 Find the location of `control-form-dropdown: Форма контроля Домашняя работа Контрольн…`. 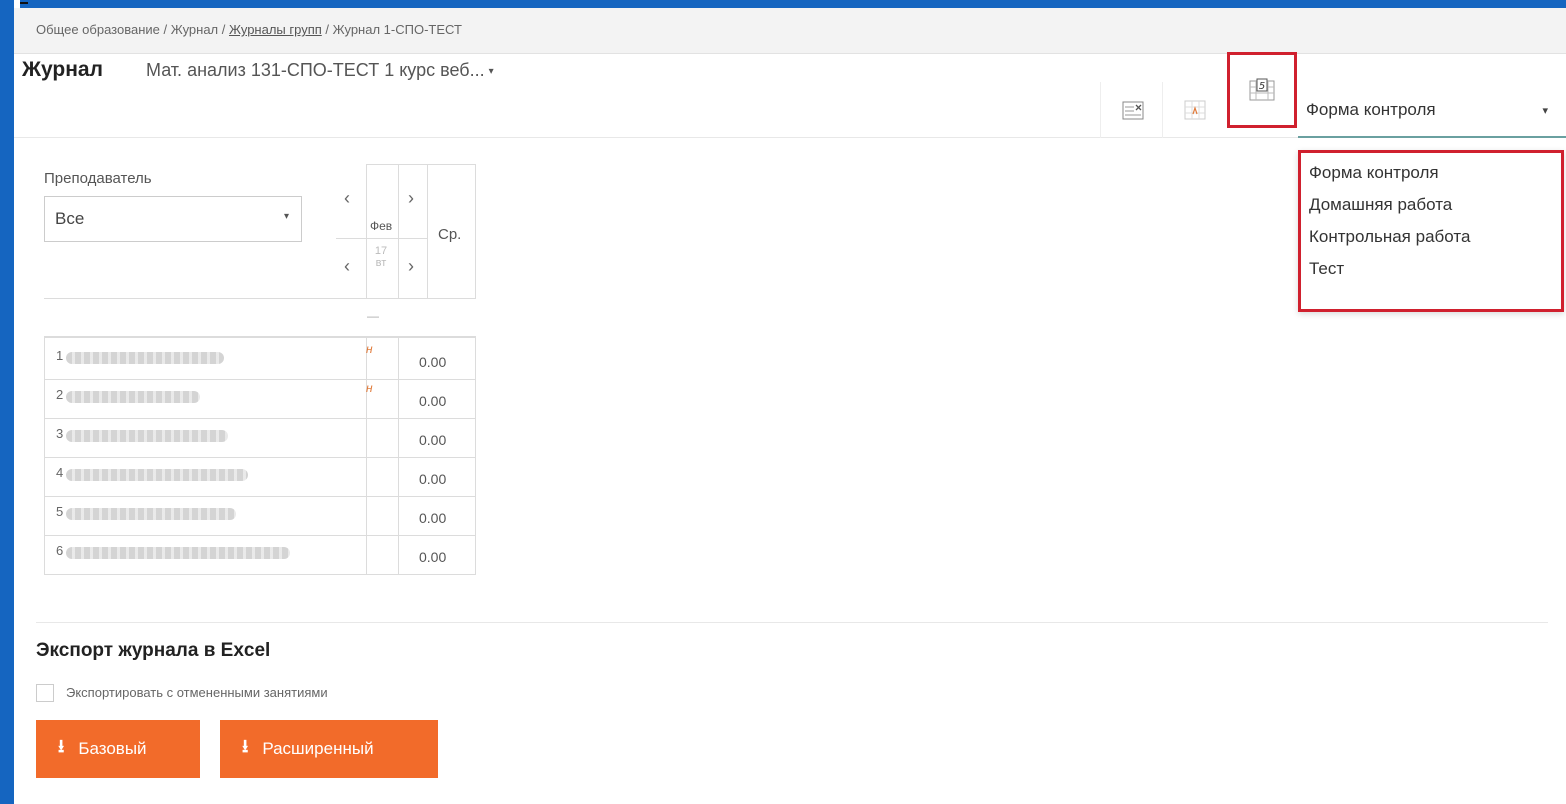

control-form-dropdown: Форма контроля Домашняя работа Контрольн… is located at coordinates (1431, 231).